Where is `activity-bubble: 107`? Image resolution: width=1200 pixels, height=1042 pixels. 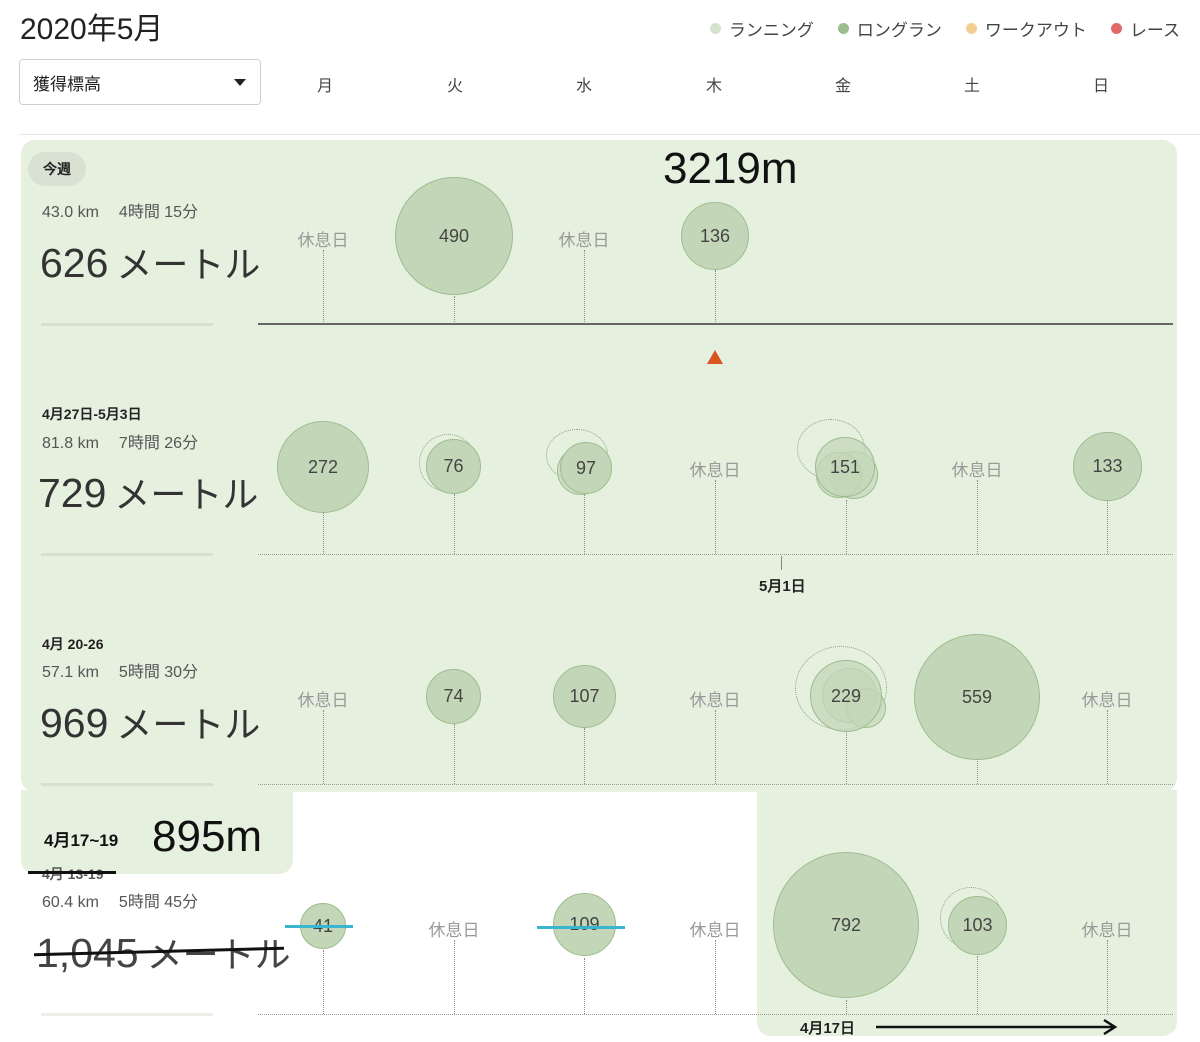
activity-bubble: 107 is located at coordinates (584, 696).